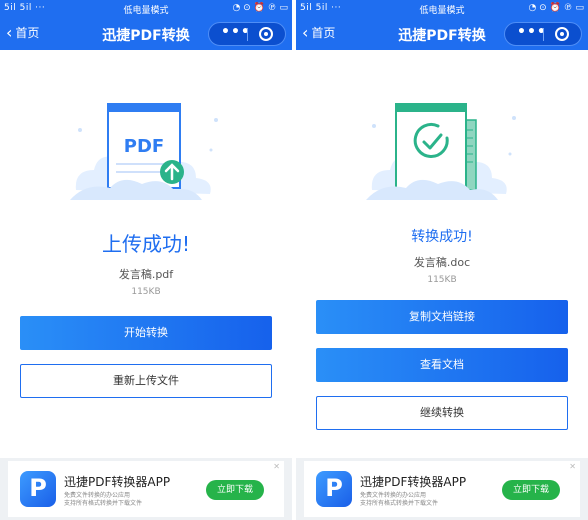 This screenshot has width=588, height=520. What do you see at coordinates (146, 333) in the screenshot?
I see `start-convert-button: 开始转换` at bounding box center [146, 333].